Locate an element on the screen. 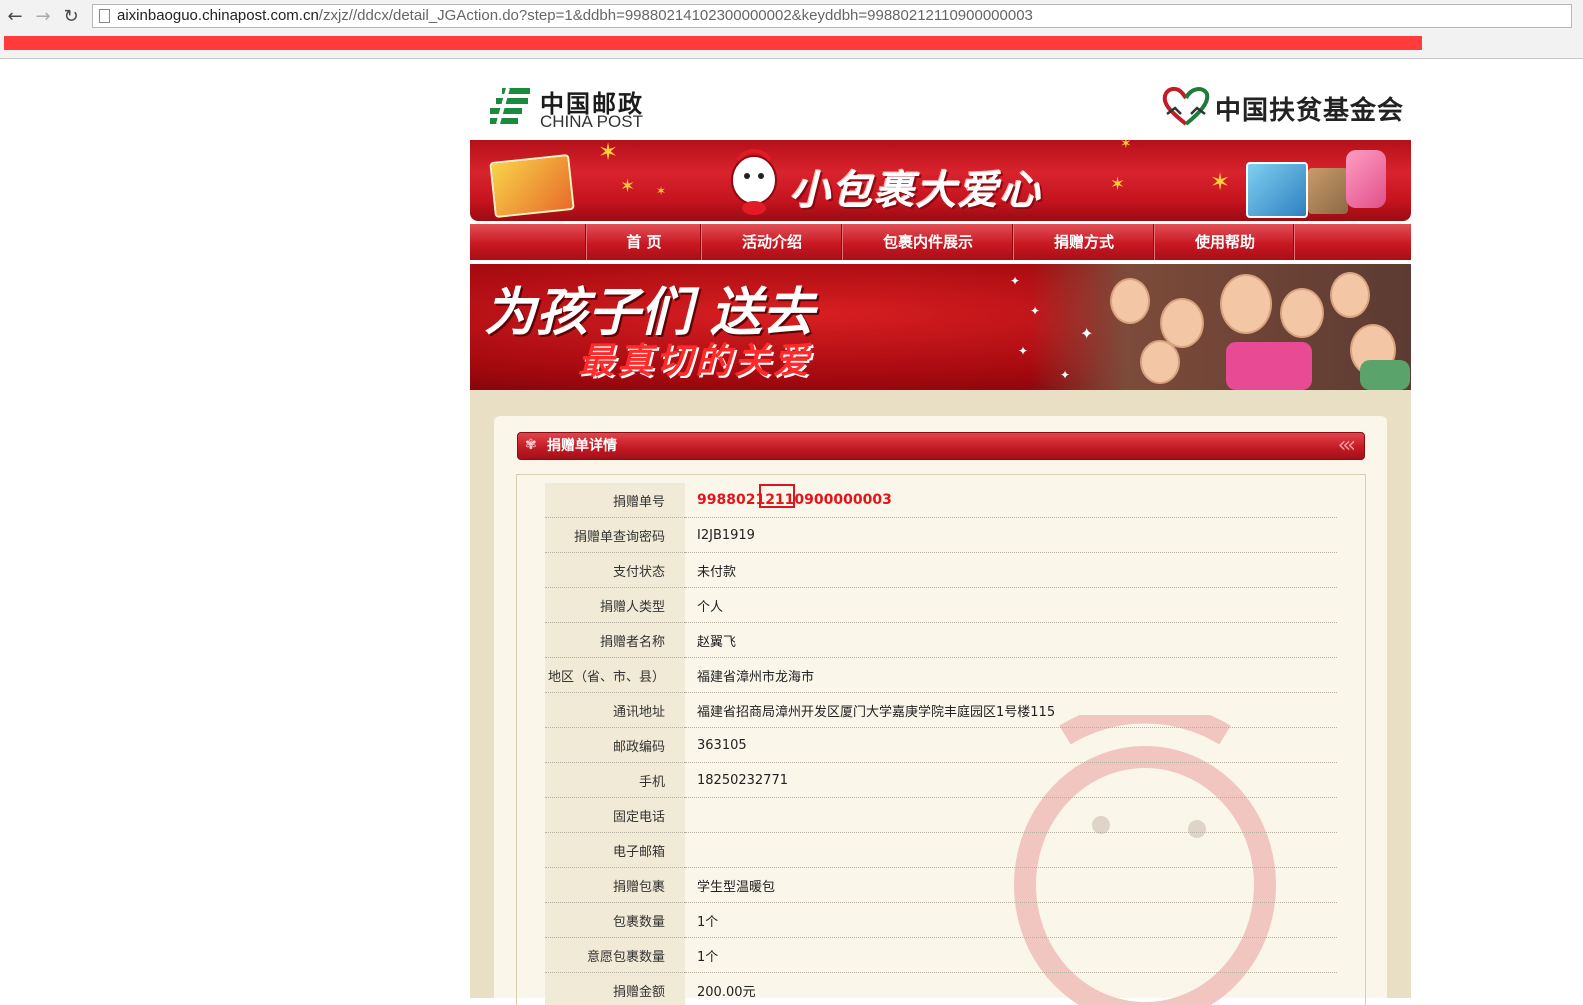 Image resolution: width=1583 pixels, height=1005 pixels. row-label-donor-type: 捐赠人类型 is located at coordinates (615, 605).